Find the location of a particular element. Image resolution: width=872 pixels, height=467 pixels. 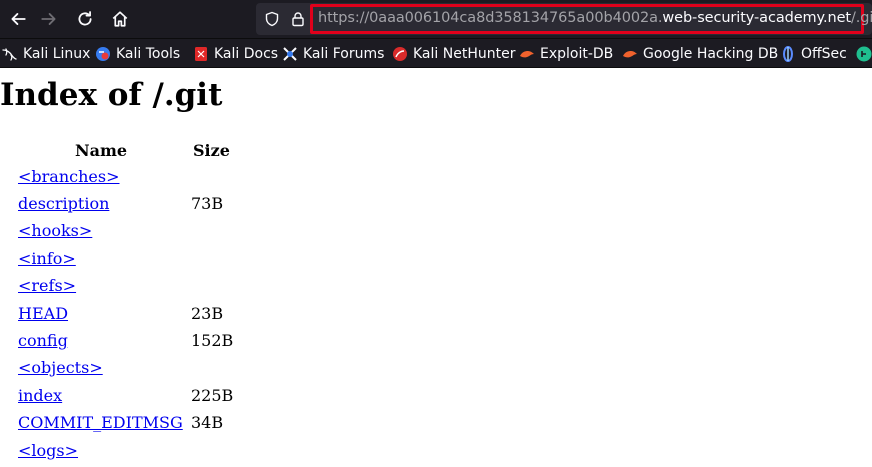

exploit-db-icon is located at coordinates (527, 54).